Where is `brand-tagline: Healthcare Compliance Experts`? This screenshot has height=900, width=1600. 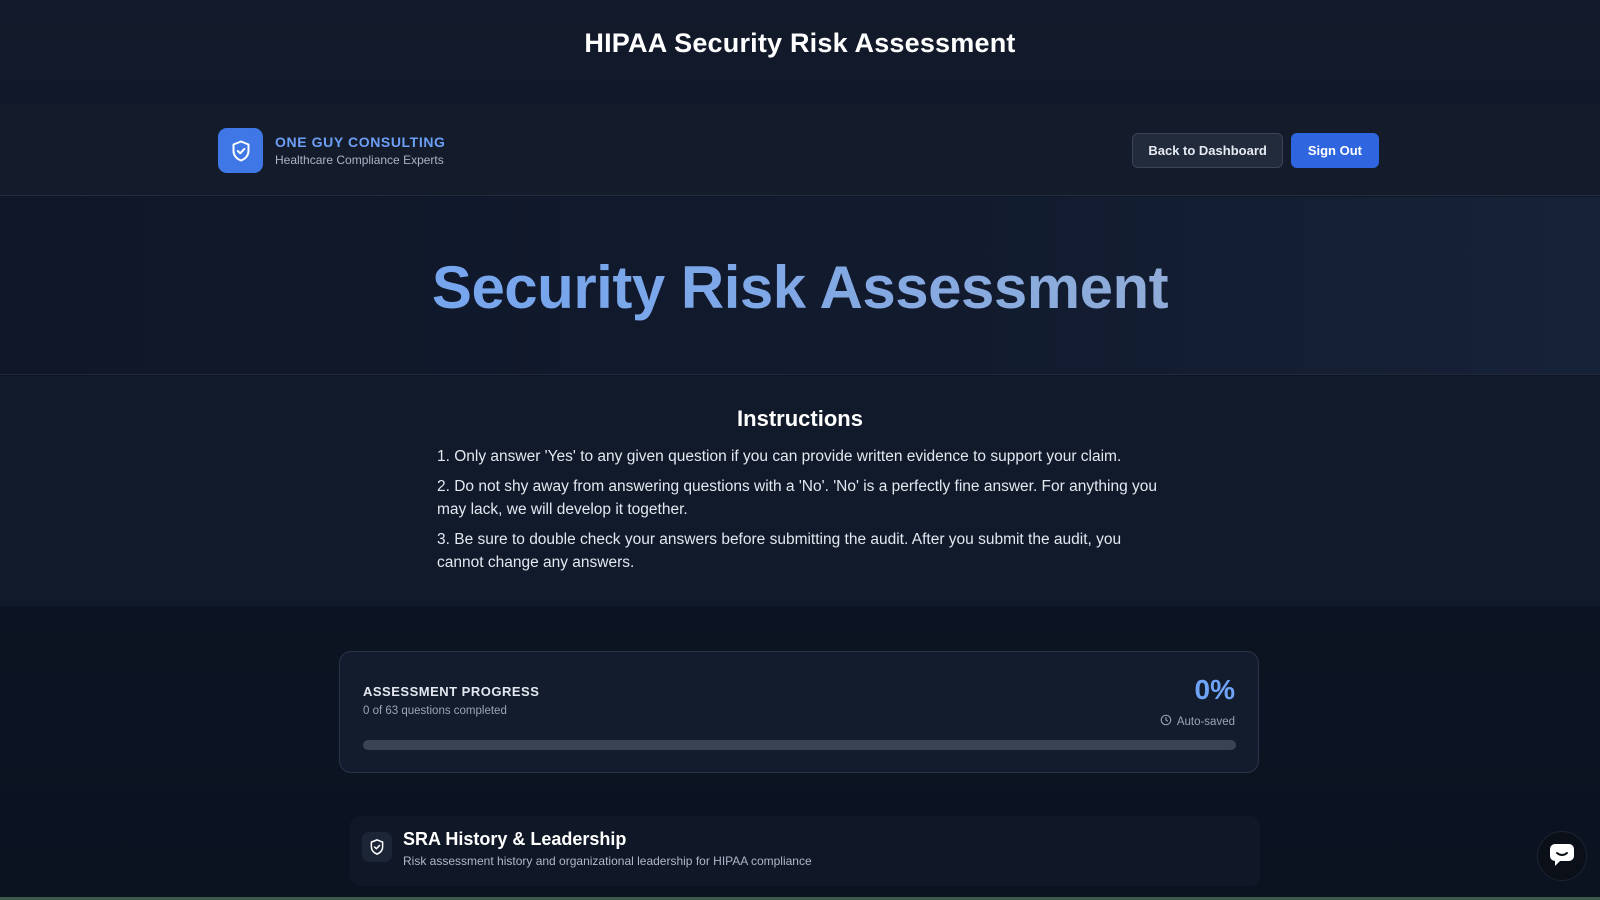 brand-tagline: Healthcare Compliance Experts is located at coordinates (359, 160).